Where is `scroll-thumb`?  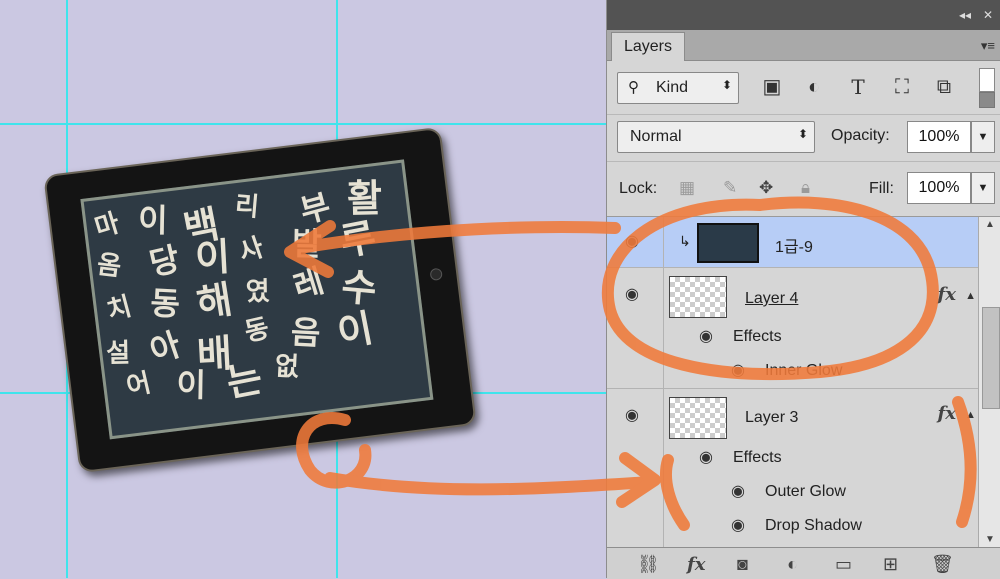
scroll-thumb is located at coordinates (991, 358).